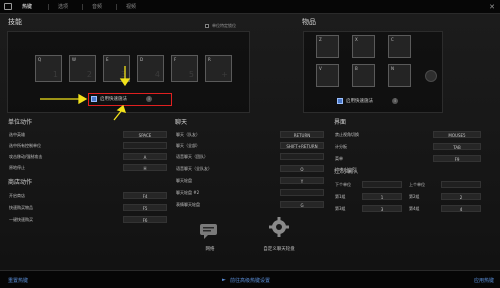 The image size is (500, 288). What do you see at coordinates (188, 134) in the screenshot?
I see `chat-label: 聊天（队友）` at bounding box center [188, 134].